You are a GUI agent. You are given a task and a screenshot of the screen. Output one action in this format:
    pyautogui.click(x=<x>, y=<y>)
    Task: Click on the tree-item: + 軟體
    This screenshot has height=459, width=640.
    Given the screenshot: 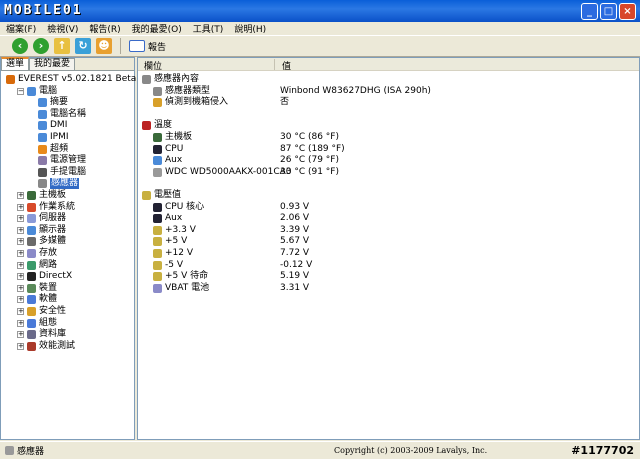 What is the action you would take?
    pyautogui.click(x=37, y=299)
    